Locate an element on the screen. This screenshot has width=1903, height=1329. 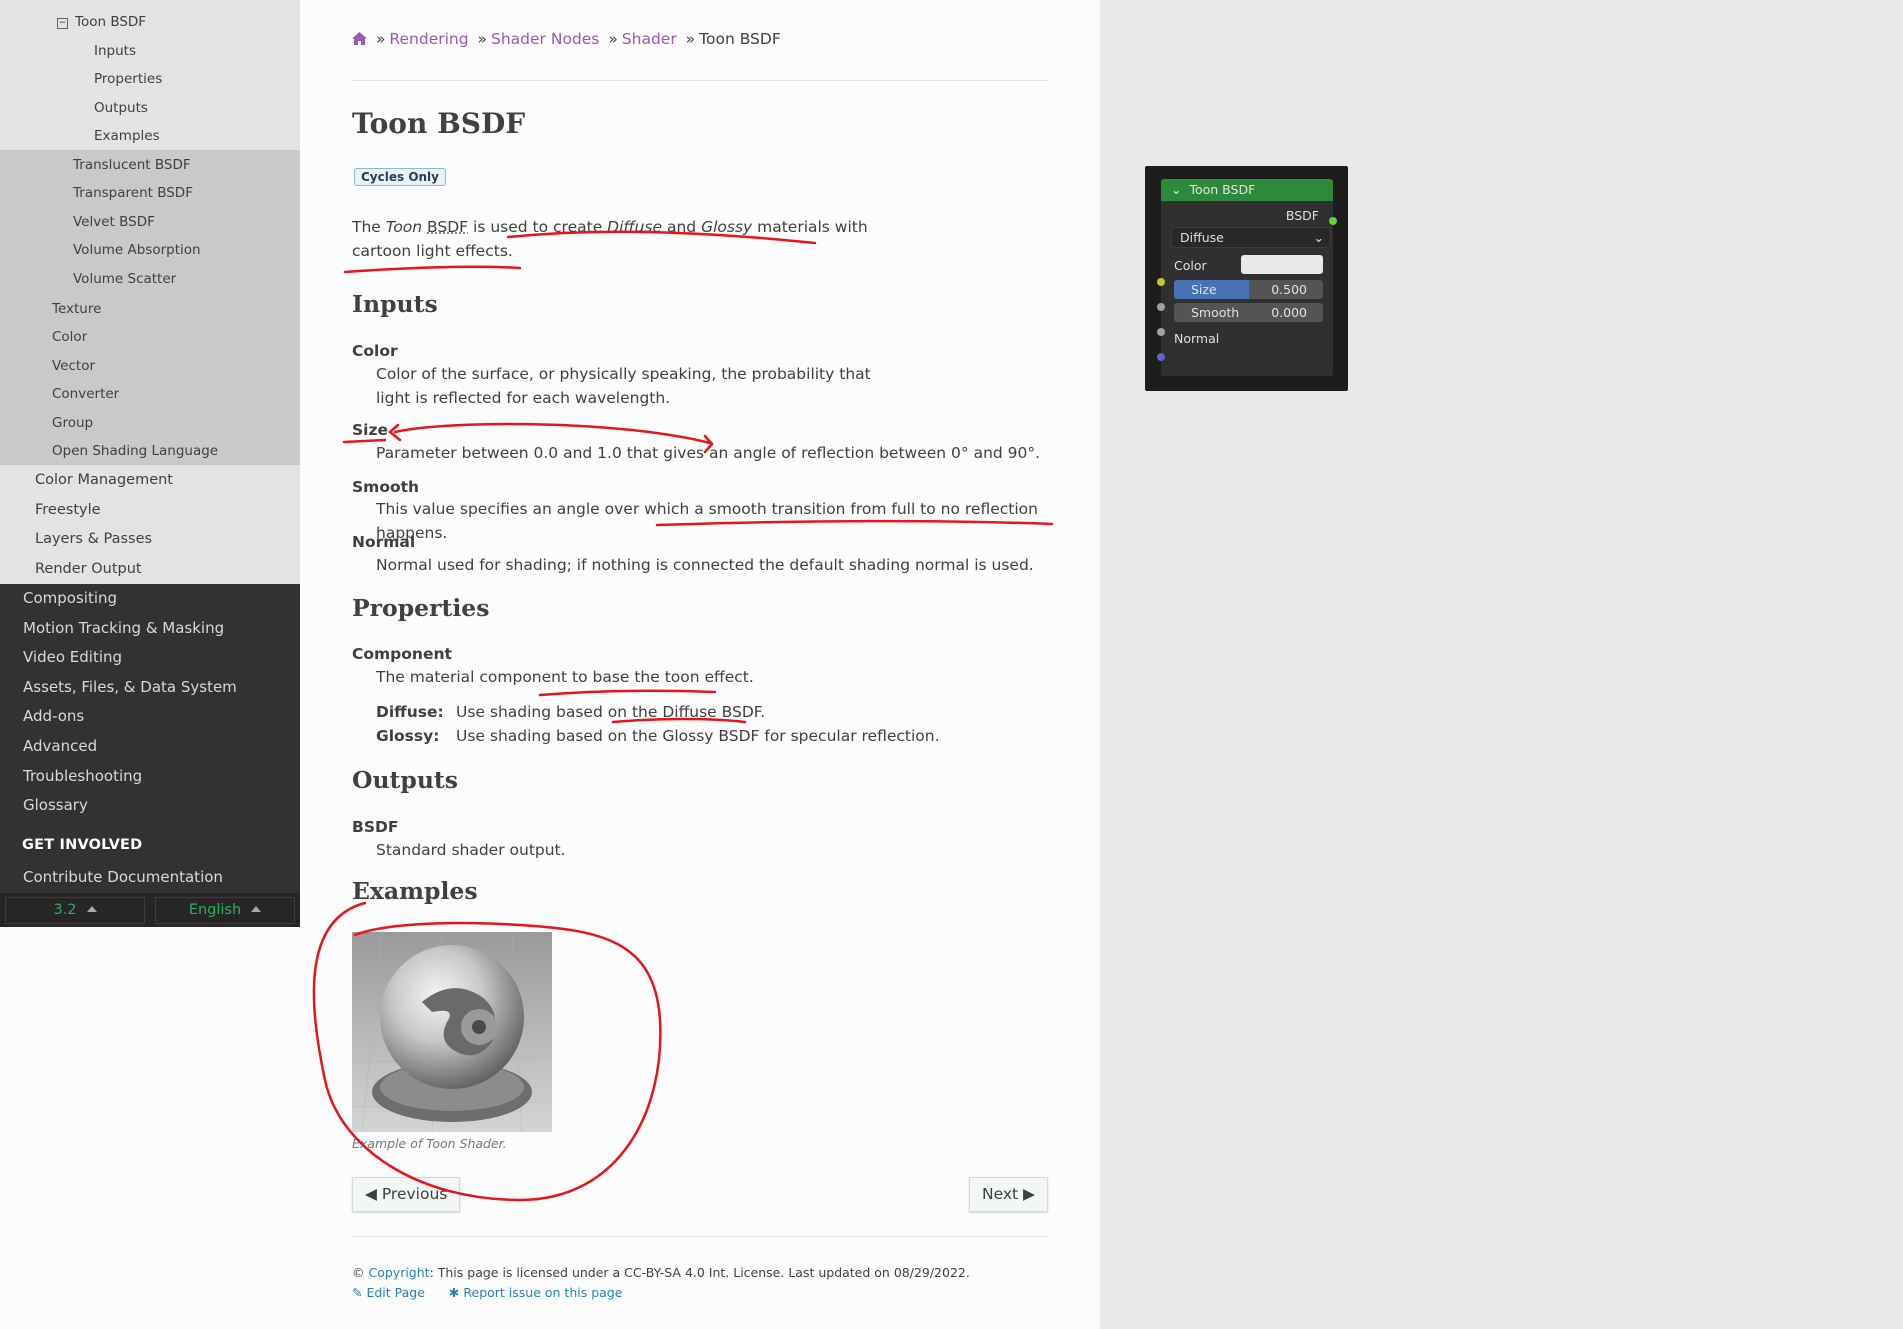
sidebar-item-contribute-documentation: Contribute Documentation is located at coordinates (150, 878).